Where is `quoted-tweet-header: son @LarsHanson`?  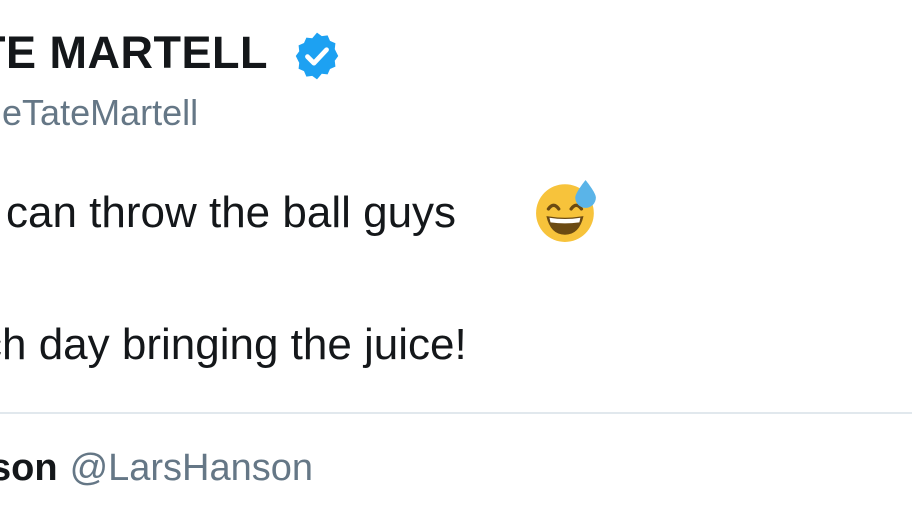
quoted-tweet-header: son @LarsHanson is located at coordinates (156, 468).